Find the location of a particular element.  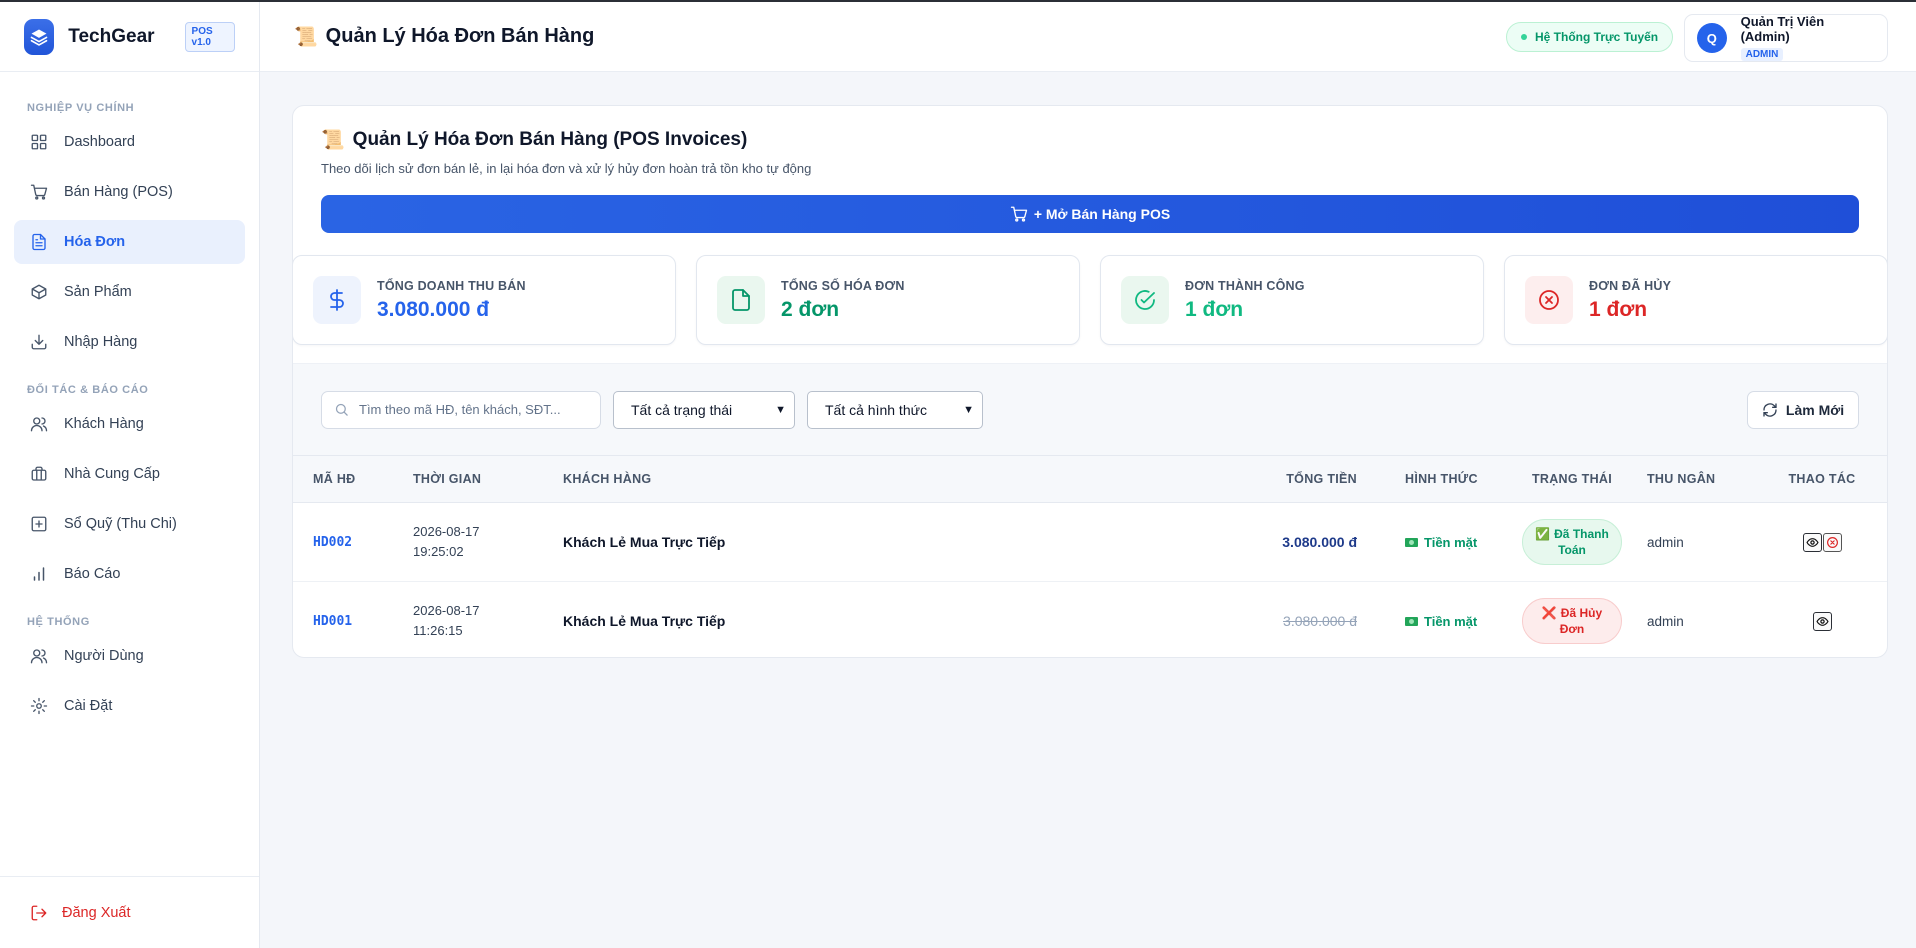

cashier-name: admin is located at coordinates (1665, 621).